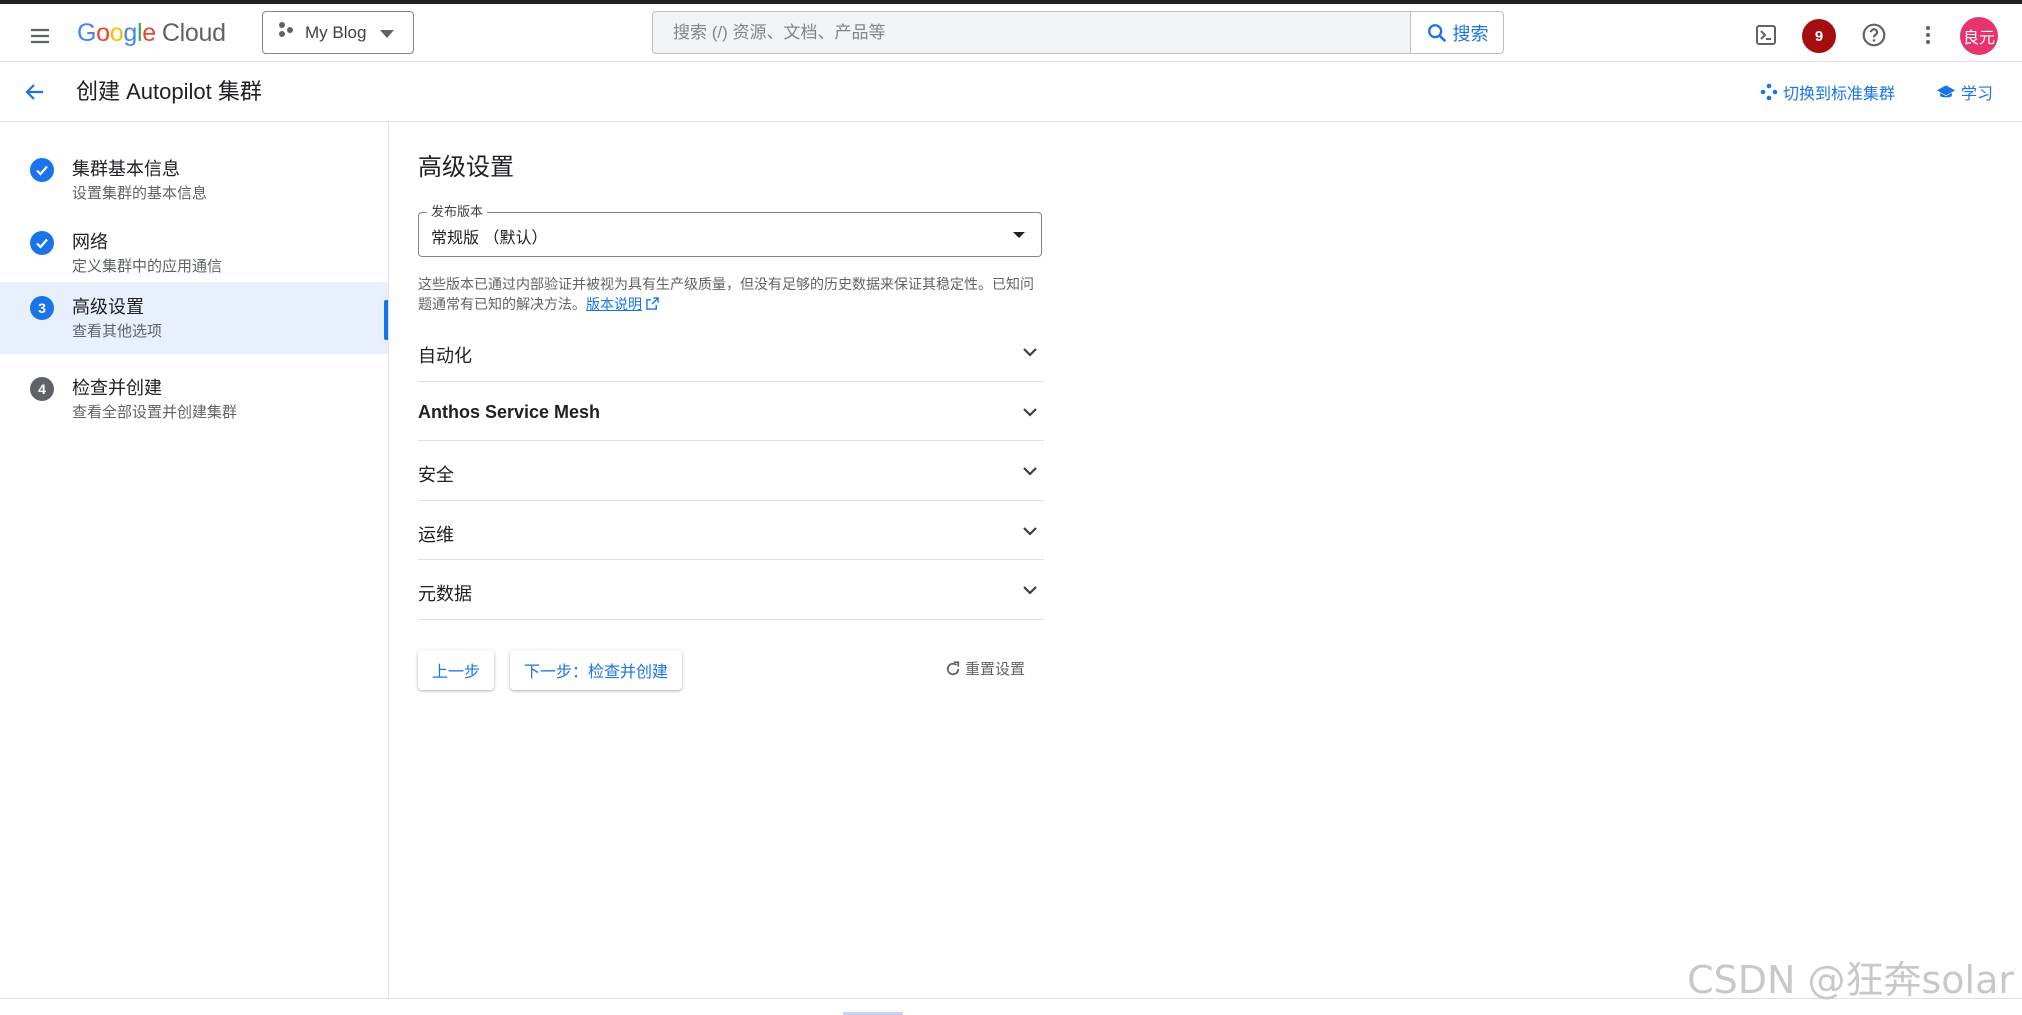 Image resolution: width=2022 pixels, height=1015 pixels. What do you see at coordinates (1011, 92) in the screenshot?
I see `page-header: 创建 Autopilot 集群 切换到标准集群 学习` at bounding box center [1011, 92].